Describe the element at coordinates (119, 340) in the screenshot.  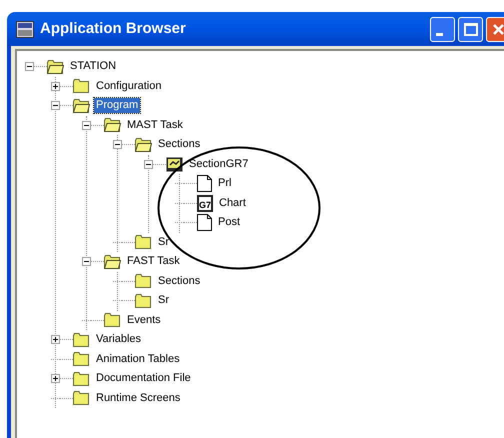
I see `tree-item: Variables` at that location.